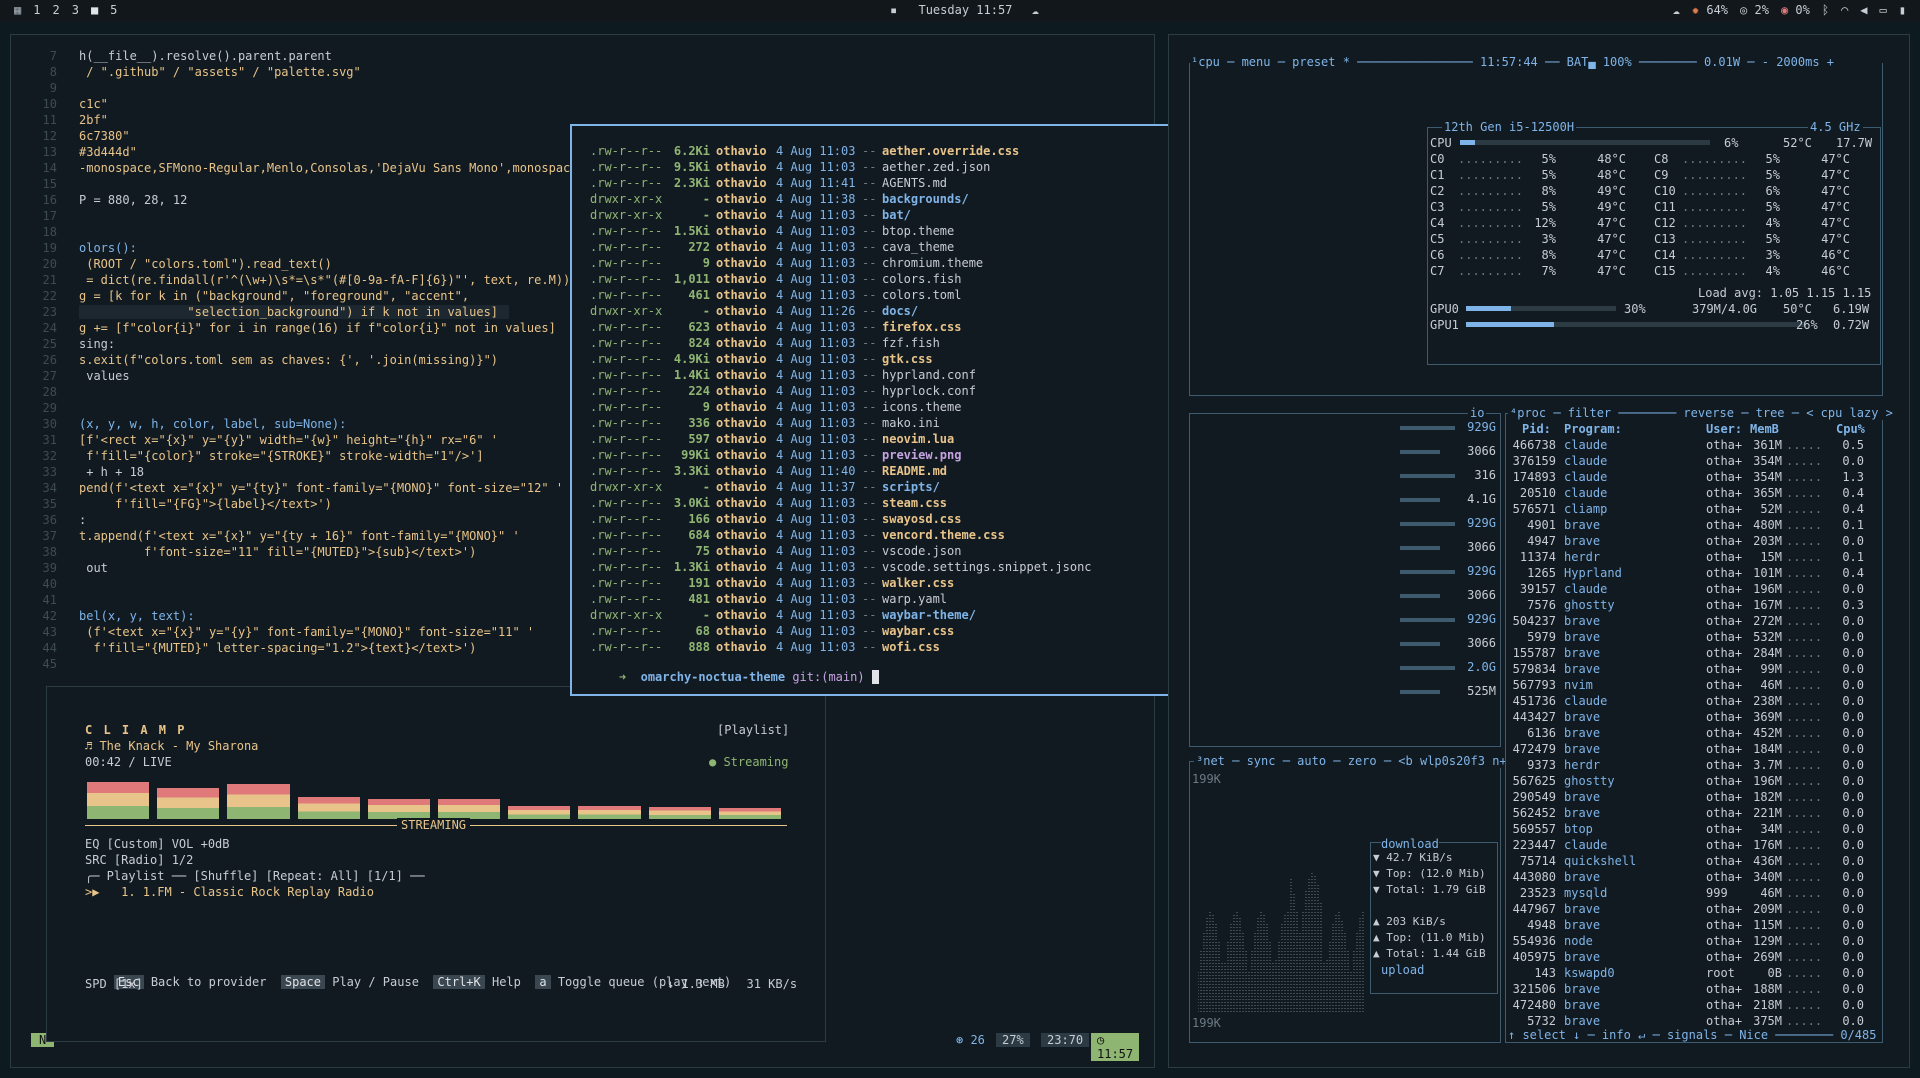  Describe the element at coordinates (1534, 845) in the screenshot. I see `proc-pid: 223447` at that location.